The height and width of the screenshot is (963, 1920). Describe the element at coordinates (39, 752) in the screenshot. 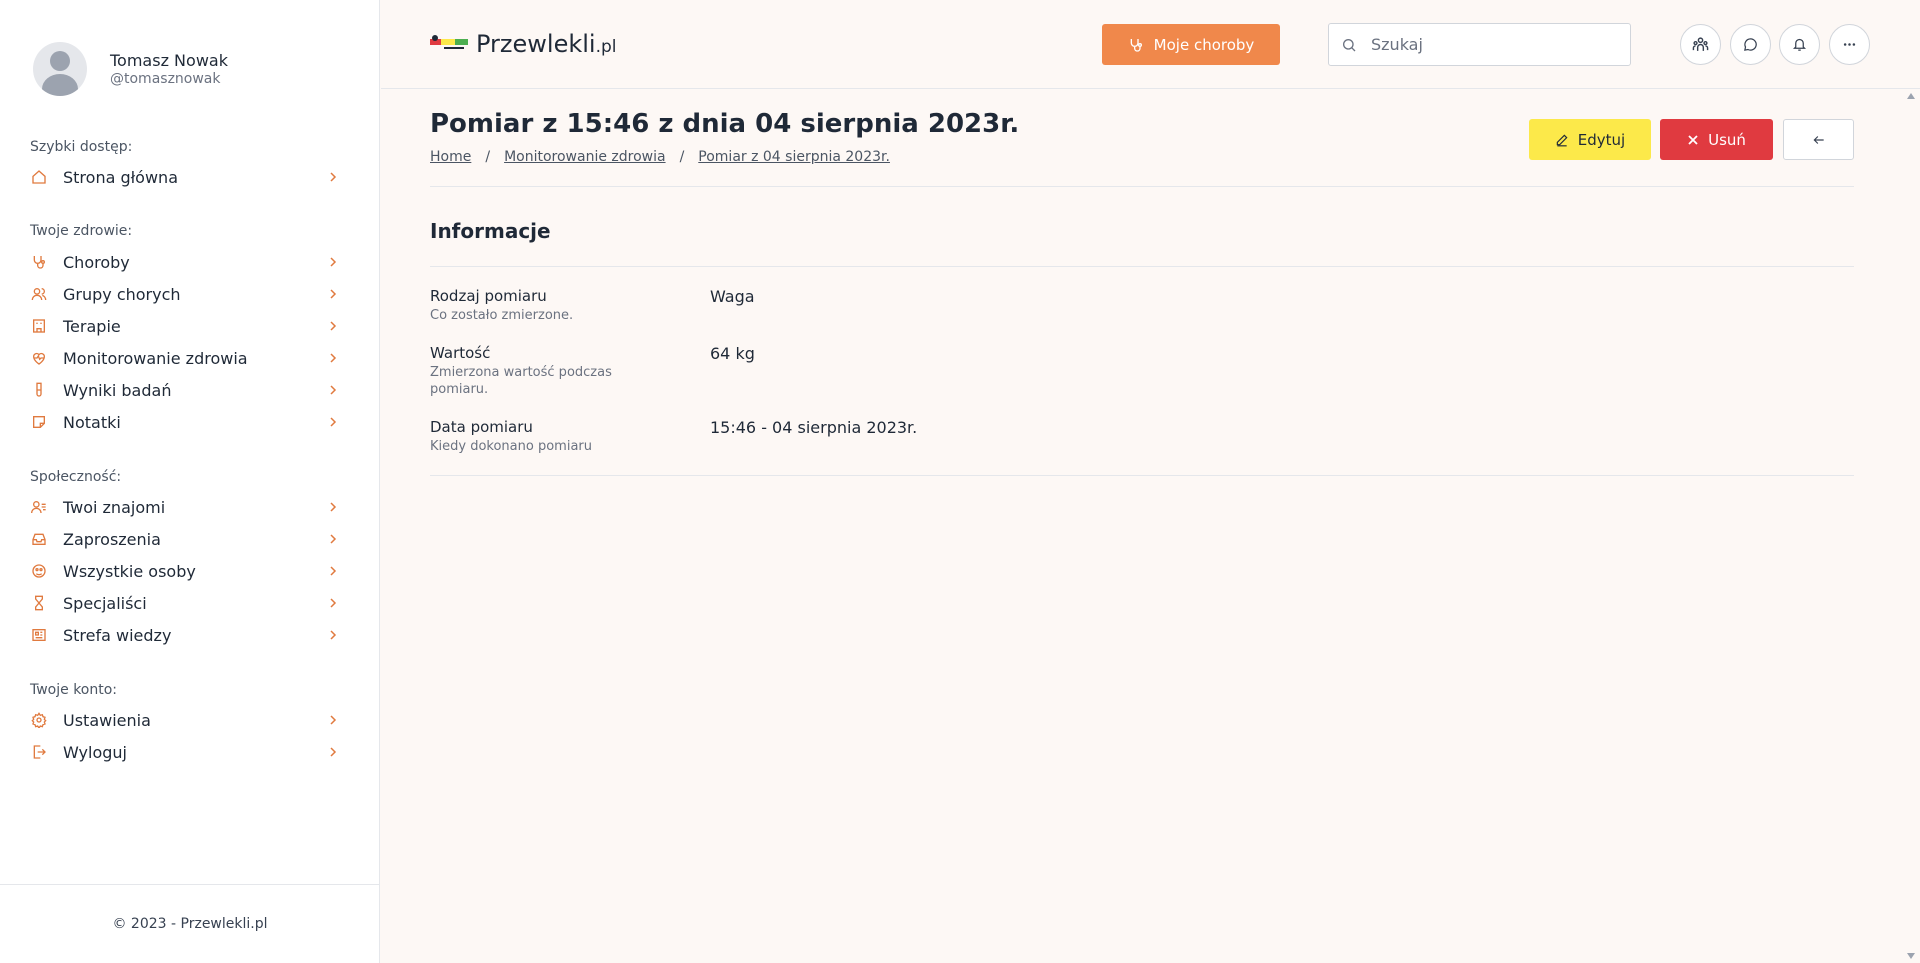

I see `logout-icon` at that location.